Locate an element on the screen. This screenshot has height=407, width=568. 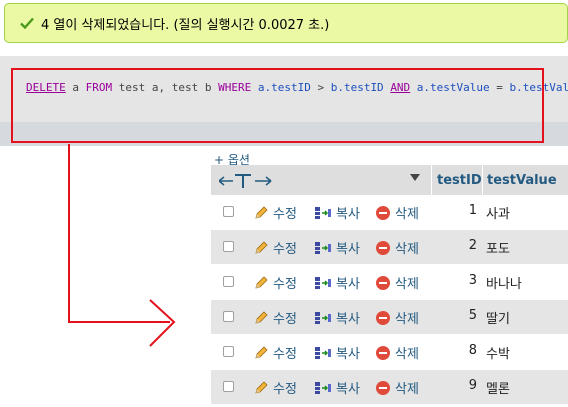
cell-testvalue: 포도 is located at coordinates (498, 247).